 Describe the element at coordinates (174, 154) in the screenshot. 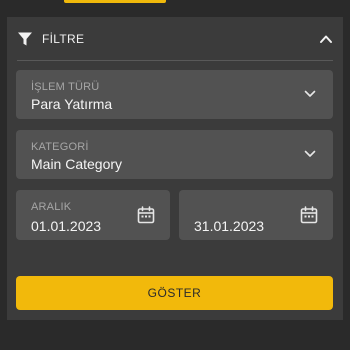

I see `category-select: KATEGORİ Main Category` at that location.